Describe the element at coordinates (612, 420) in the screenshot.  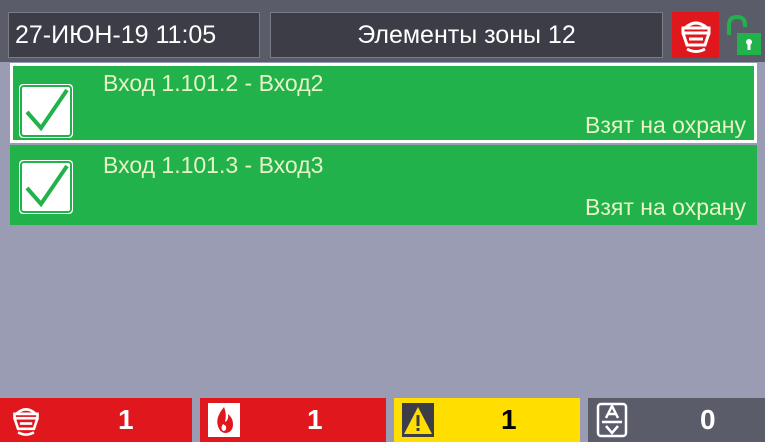
I see `disconnected-detector-icon` at that location.